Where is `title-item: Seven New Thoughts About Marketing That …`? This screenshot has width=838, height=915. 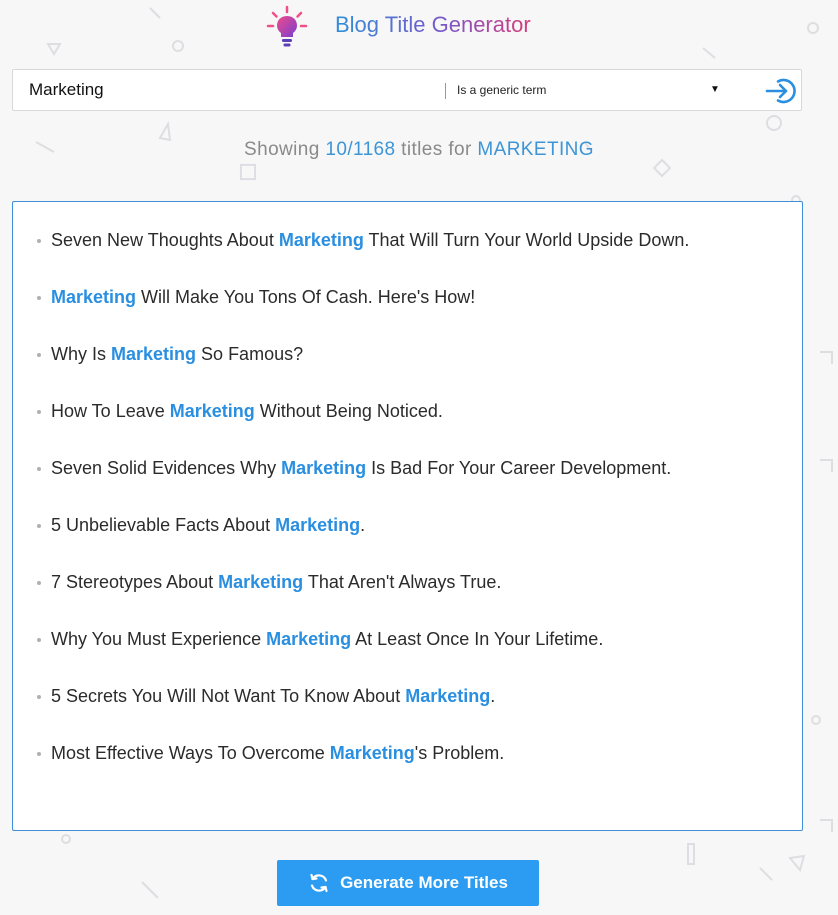 title-item: Seven New Thoughts About Marketing That … is located at coordinates (362, 254).